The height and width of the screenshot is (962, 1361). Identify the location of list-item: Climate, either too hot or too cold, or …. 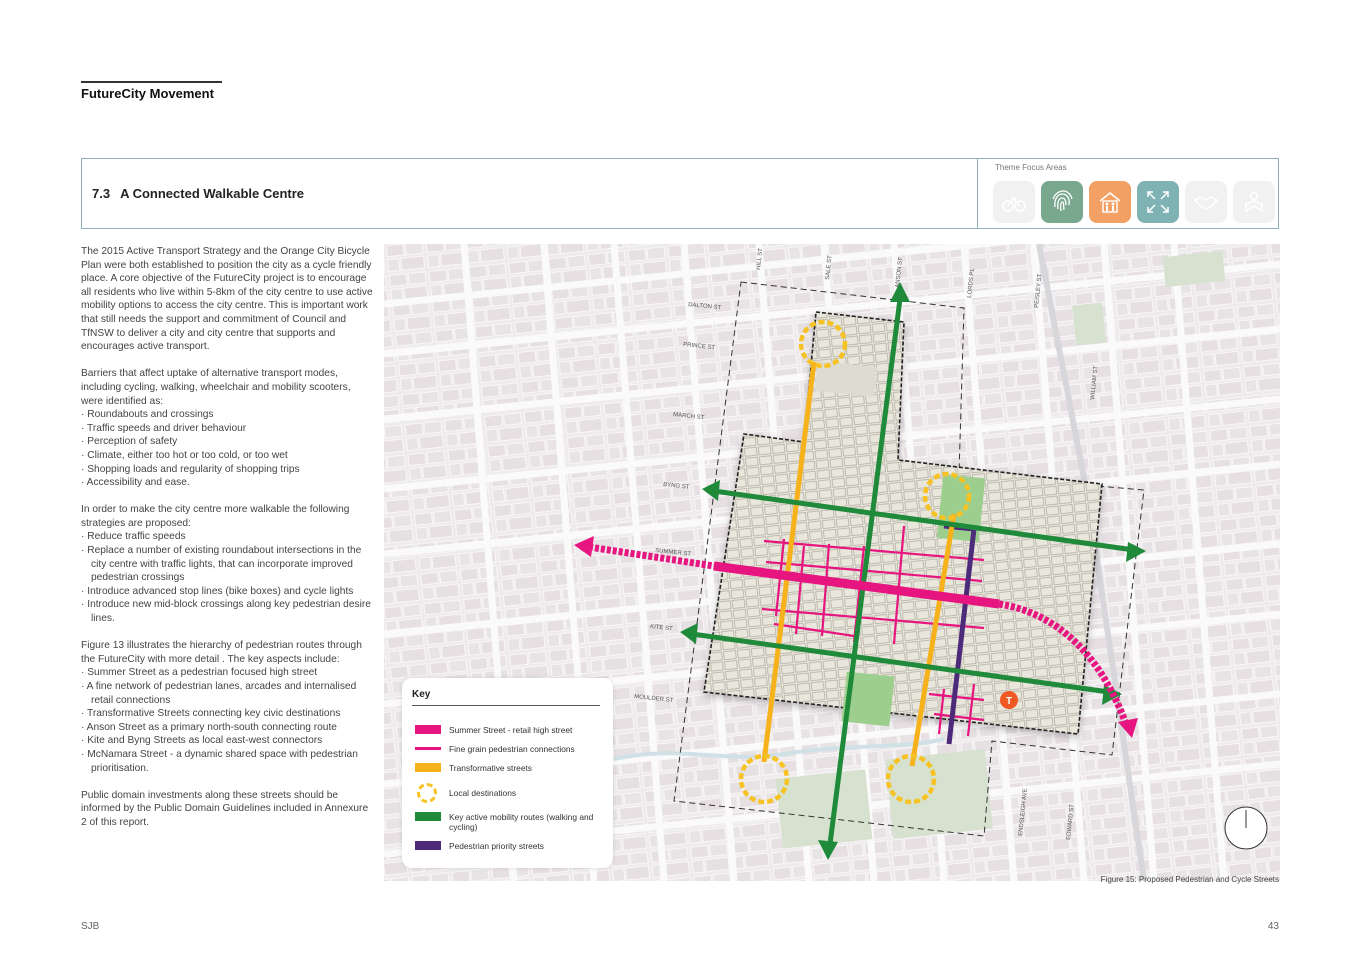
(227, 456).